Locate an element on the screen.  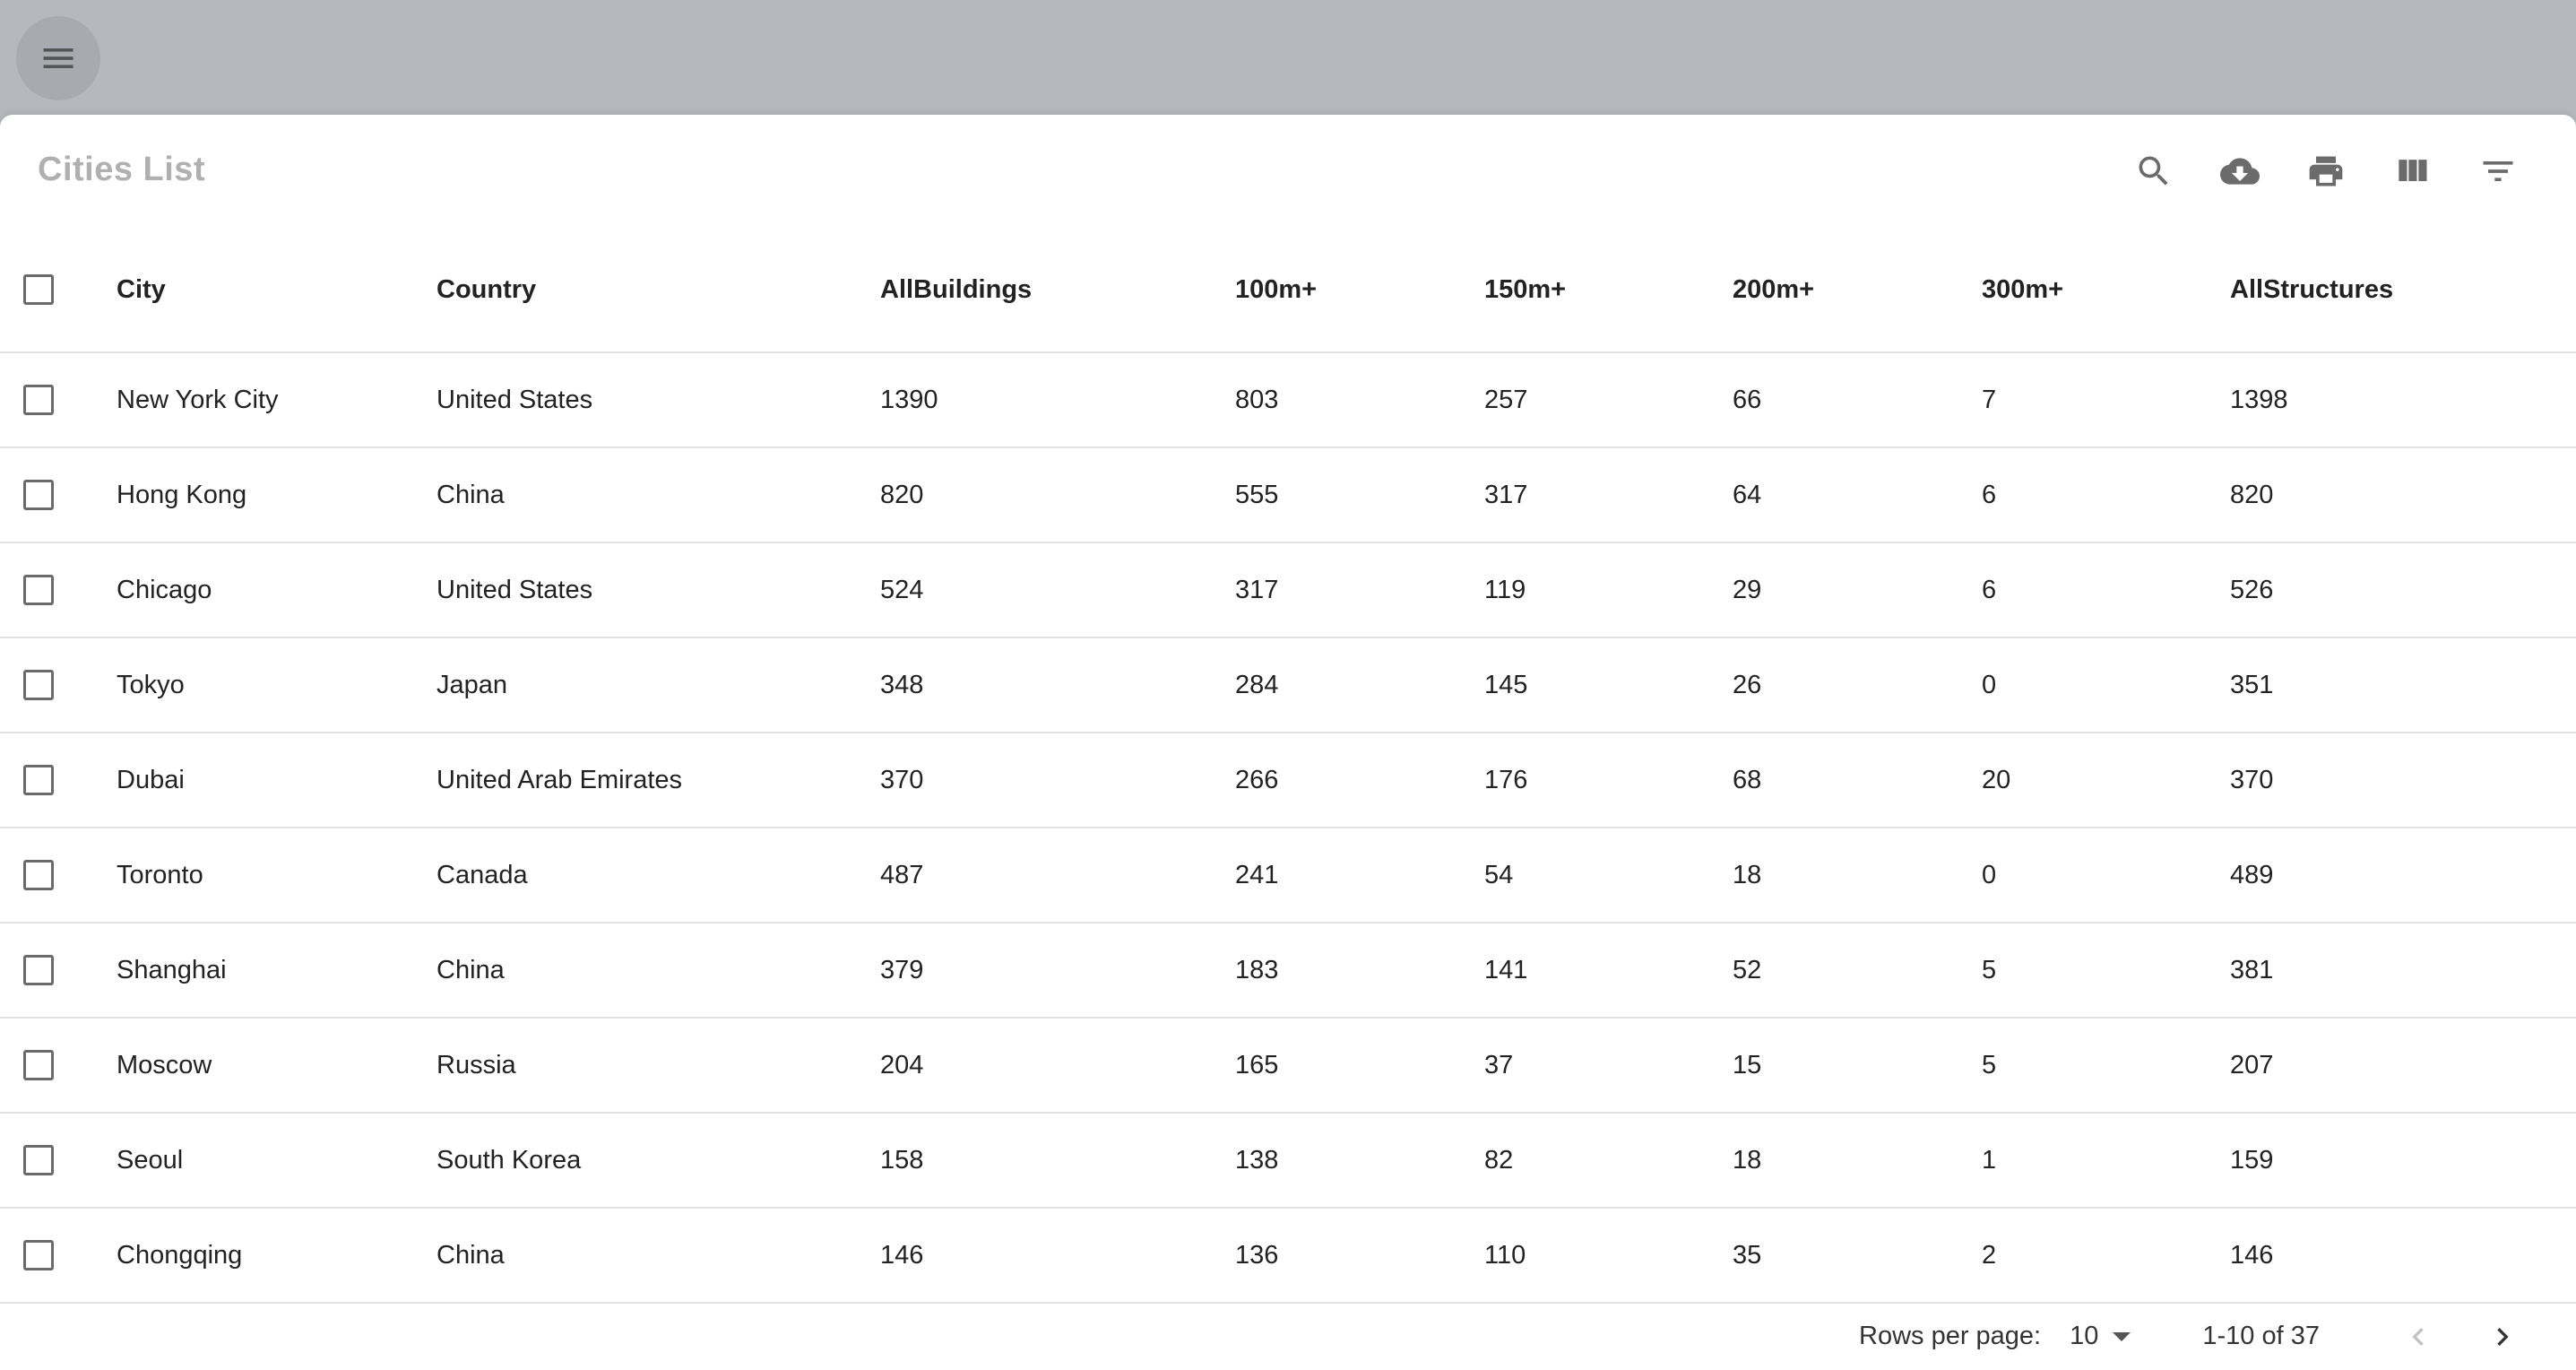
allbuildings-cell: 348 is located at coordinates (1057, 685).